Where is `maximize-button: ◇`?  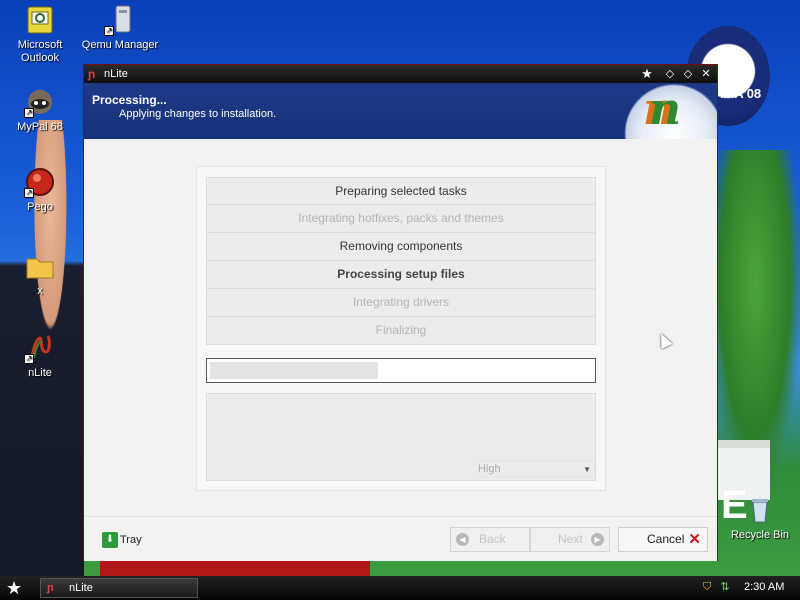 maximize-button: ◇ is located at coordinates (688, 74).